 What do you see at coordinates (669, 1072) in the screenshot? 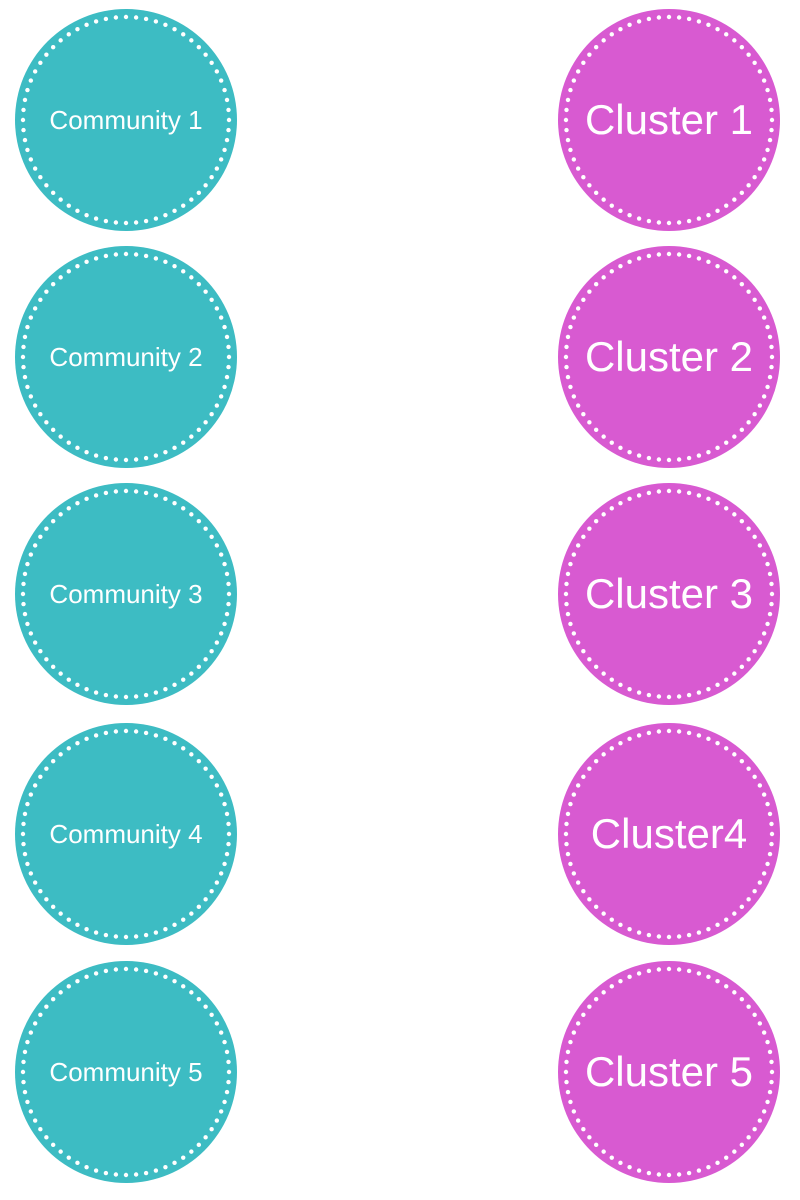
I see `cluster-node-5: Cluster 5` at bounding box center [669, 1072].